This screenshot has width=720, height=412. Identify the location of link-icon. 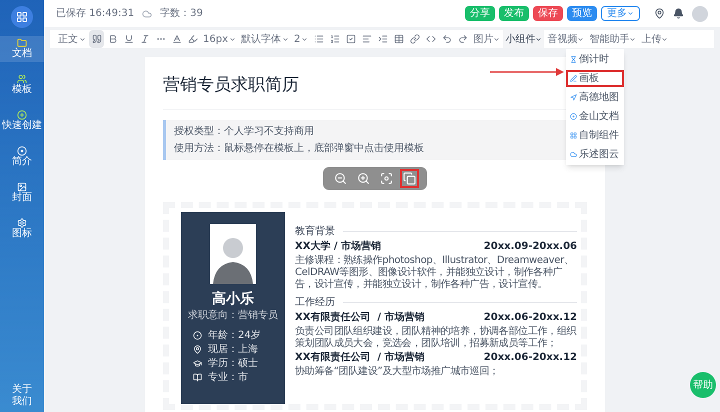
(415, 39).